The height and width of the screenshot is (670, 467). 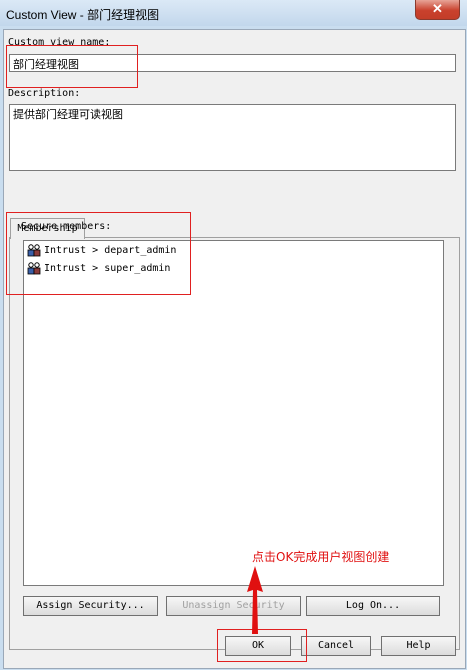 I want to click on description-field: 提供部门经理可读视图, so click(x=232, y=137).